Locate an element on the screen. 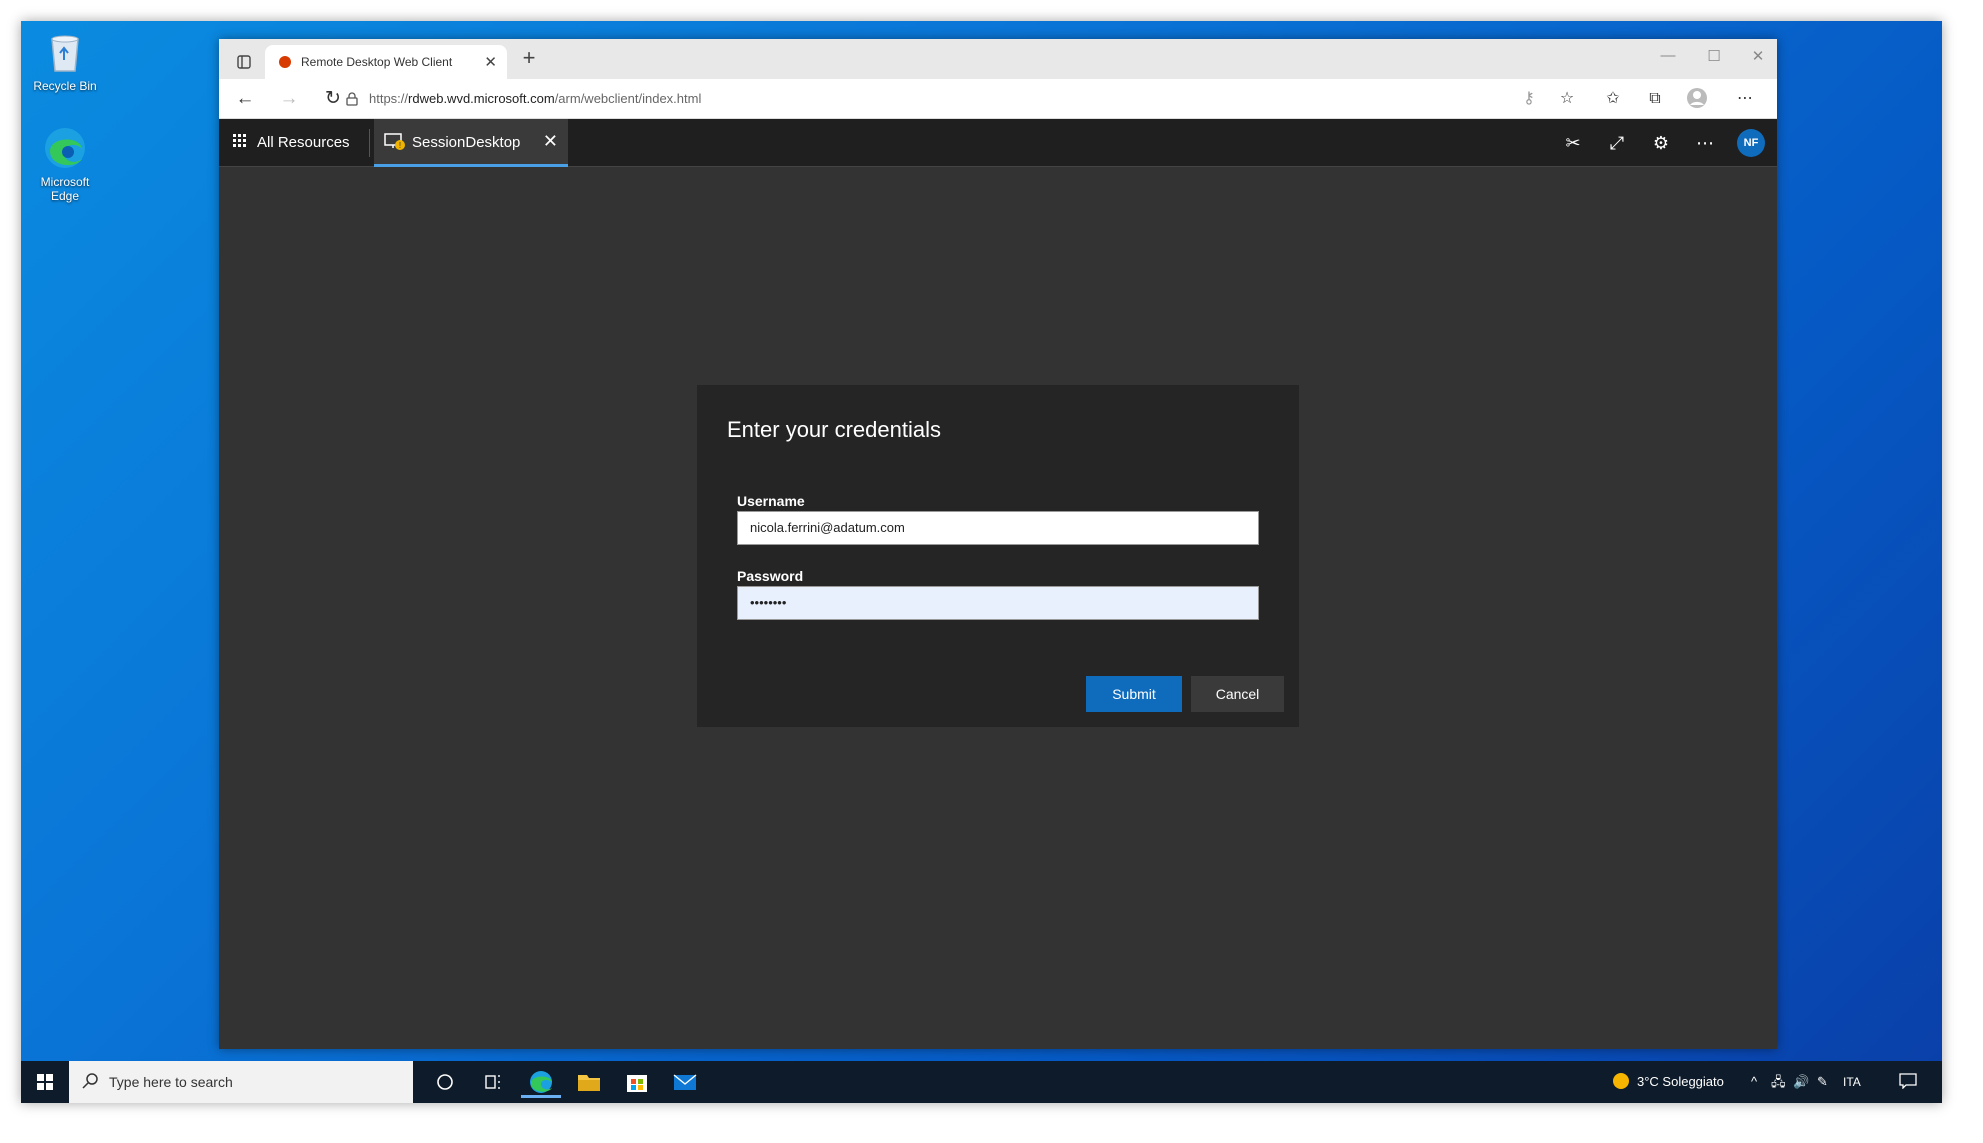 This screenshot has height=1143, width=1983. all-resources-button: All Resources is located at coordinates (291, 143).